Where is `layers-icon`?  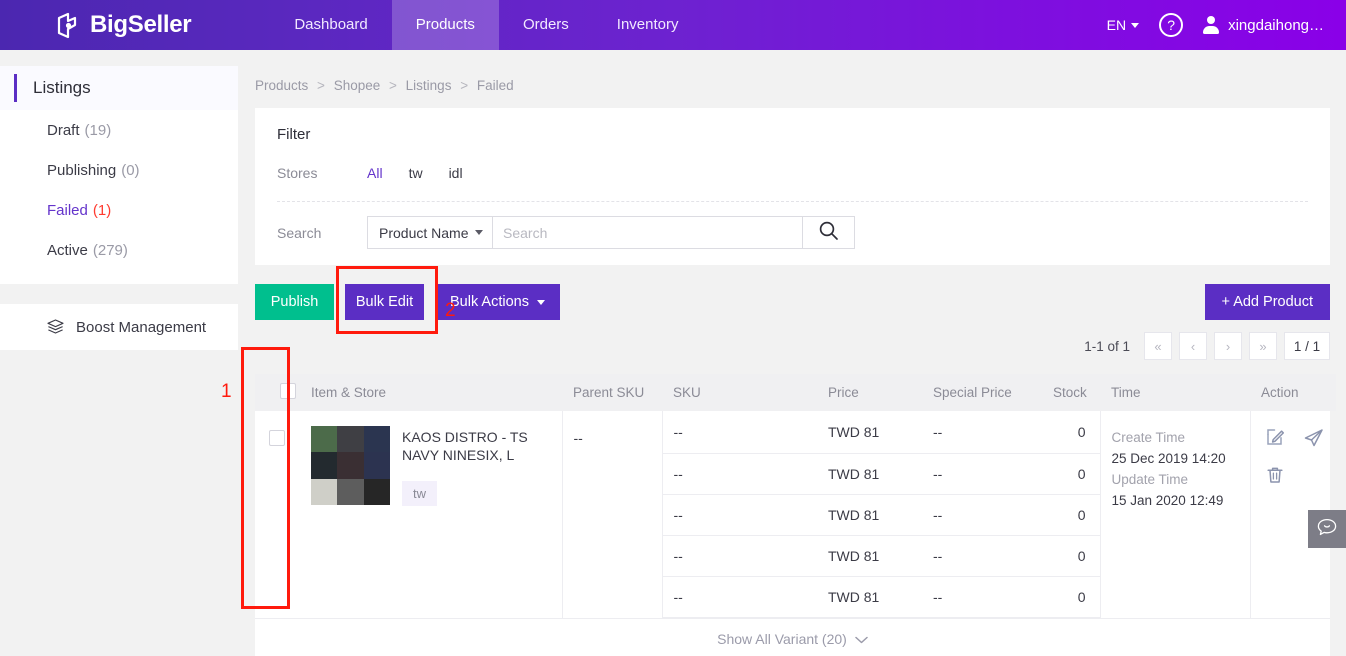 layers-icon is located at coordinates (55, 327).